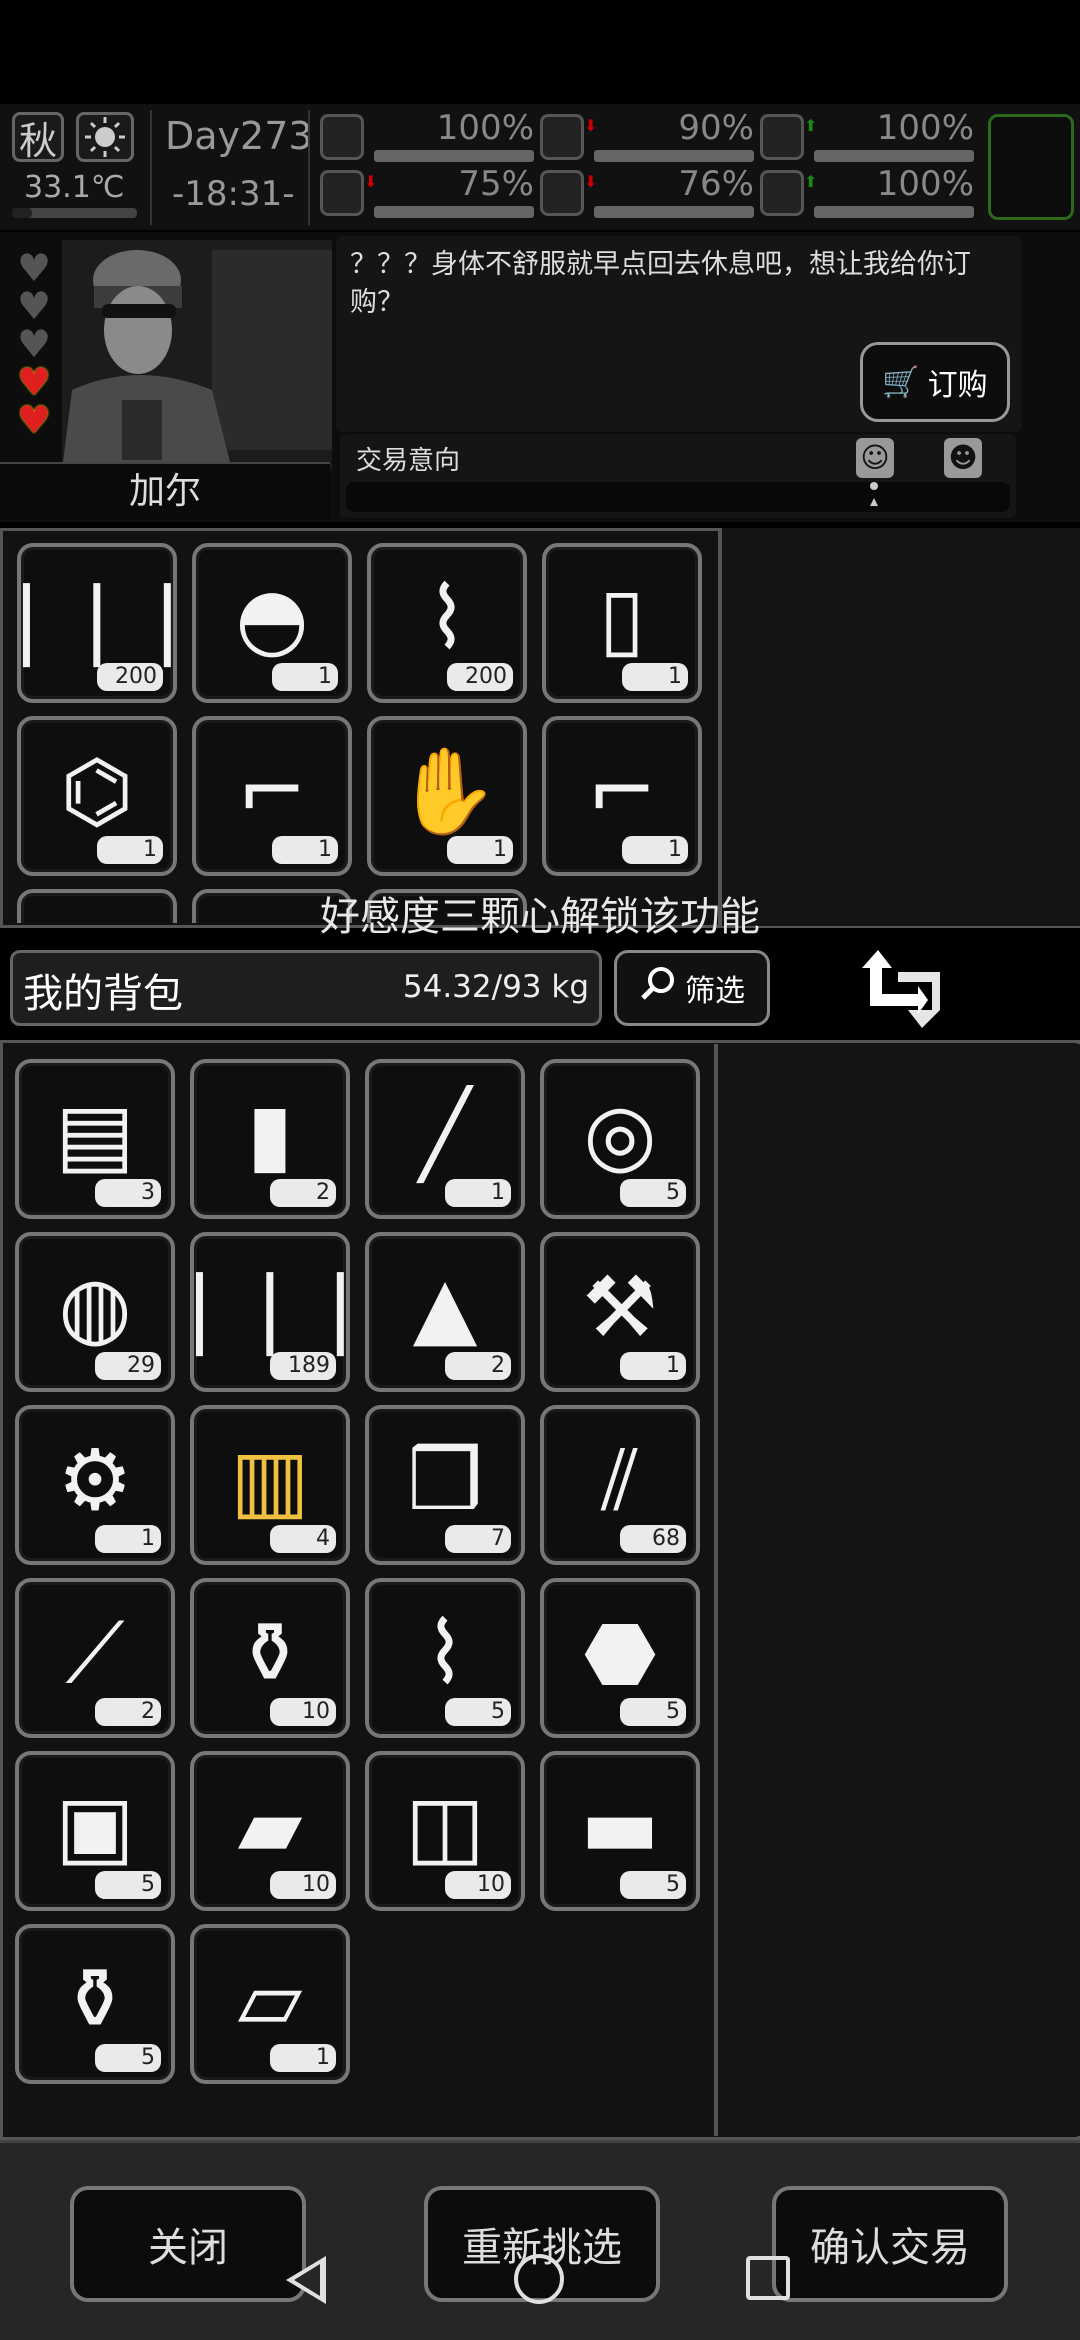 This screenshot has width=1080, height=2340. What do you see at coordinates (270, 1485) in the screenshot?
I see `item-slot: ▥ 4` at bounding box center [270, 1485].